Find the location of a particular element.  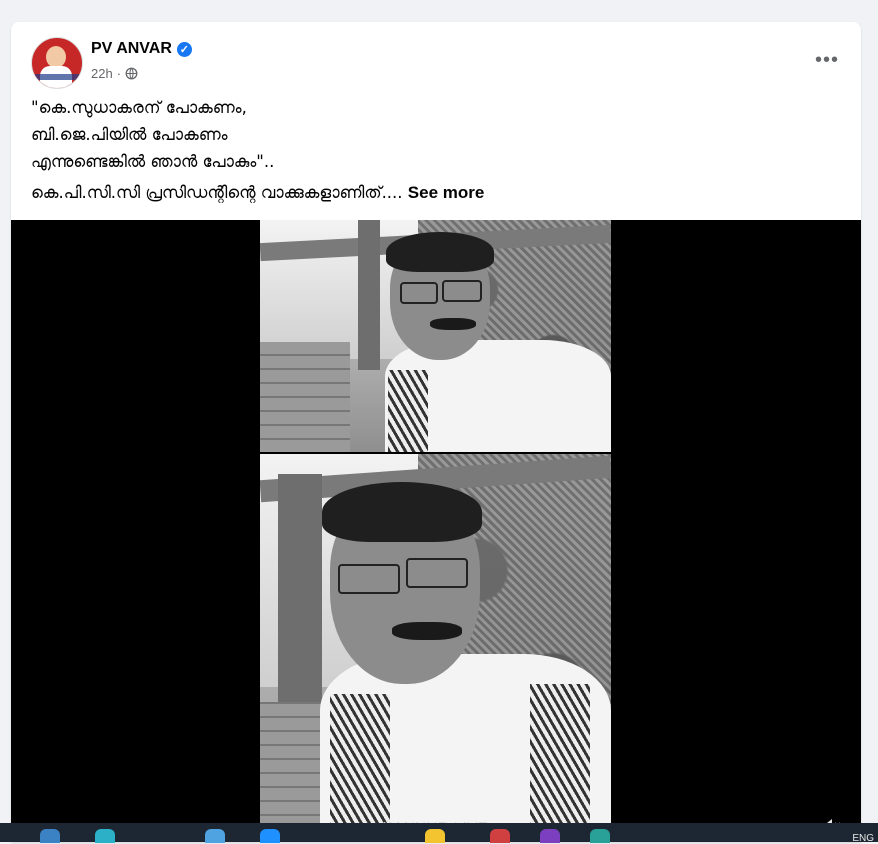

author-name: PV ANVAR is located at coordinates (131, 49).